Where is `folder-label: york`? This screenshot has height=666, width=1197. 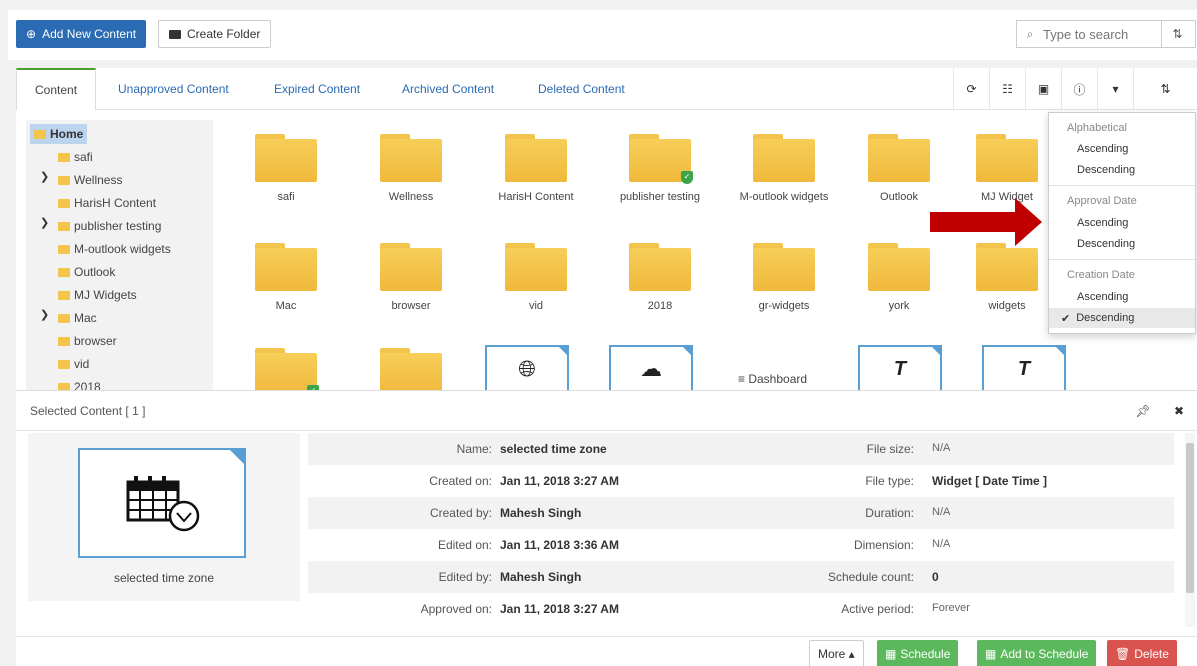 folder-label: york is located at coordinates (899, 306).